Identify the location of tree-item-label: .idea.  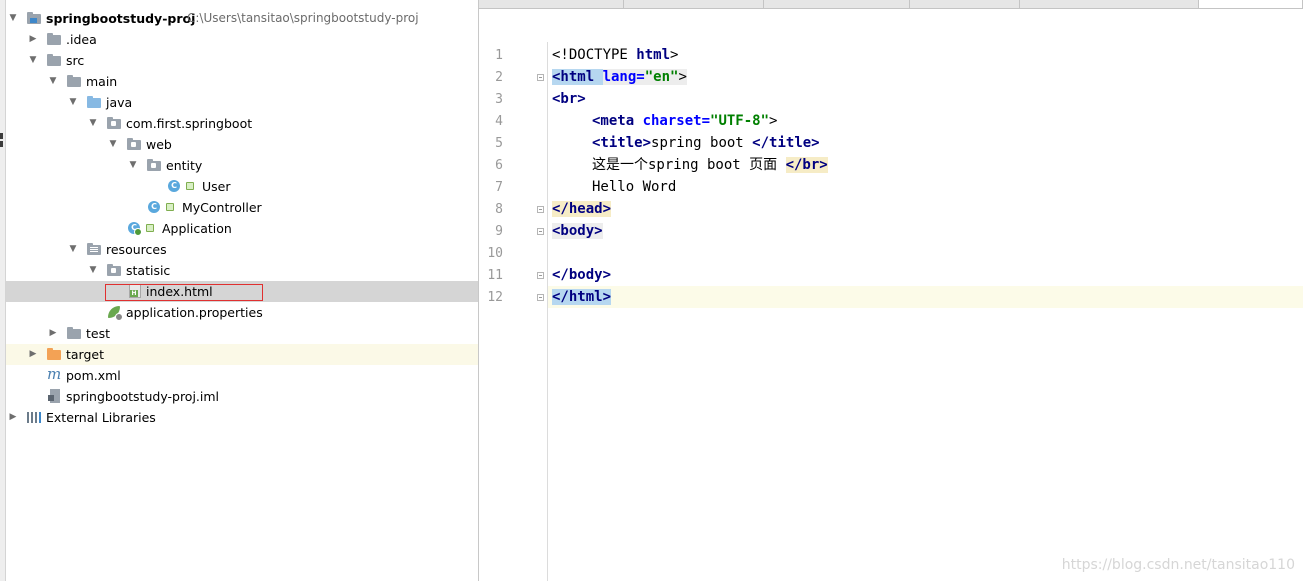
(81, 39).